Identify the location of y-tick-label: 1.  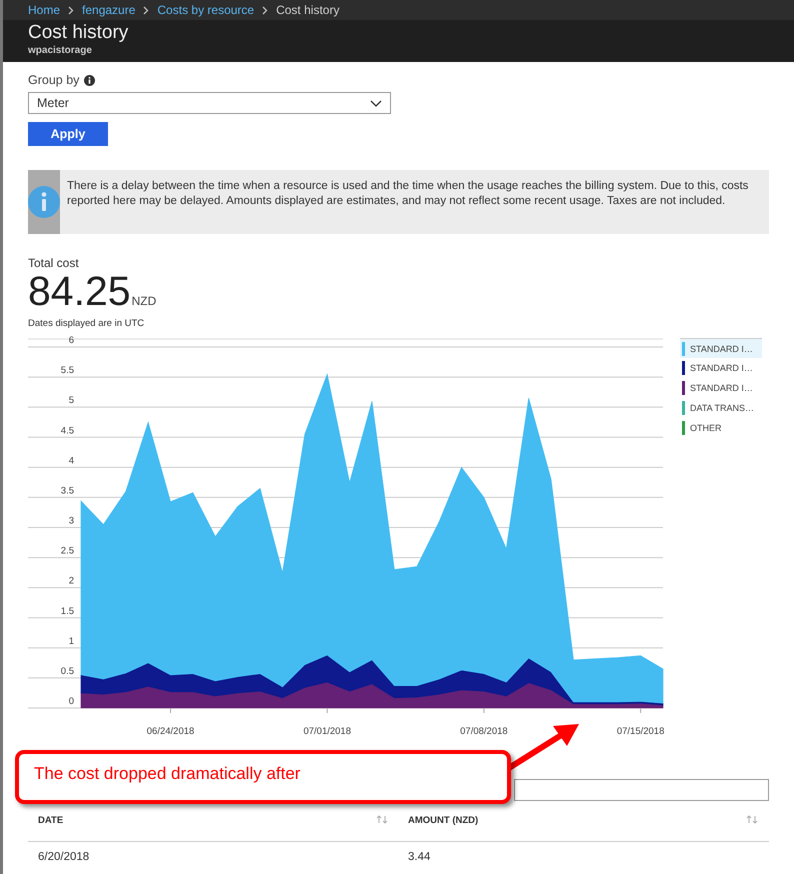
(71, 641).